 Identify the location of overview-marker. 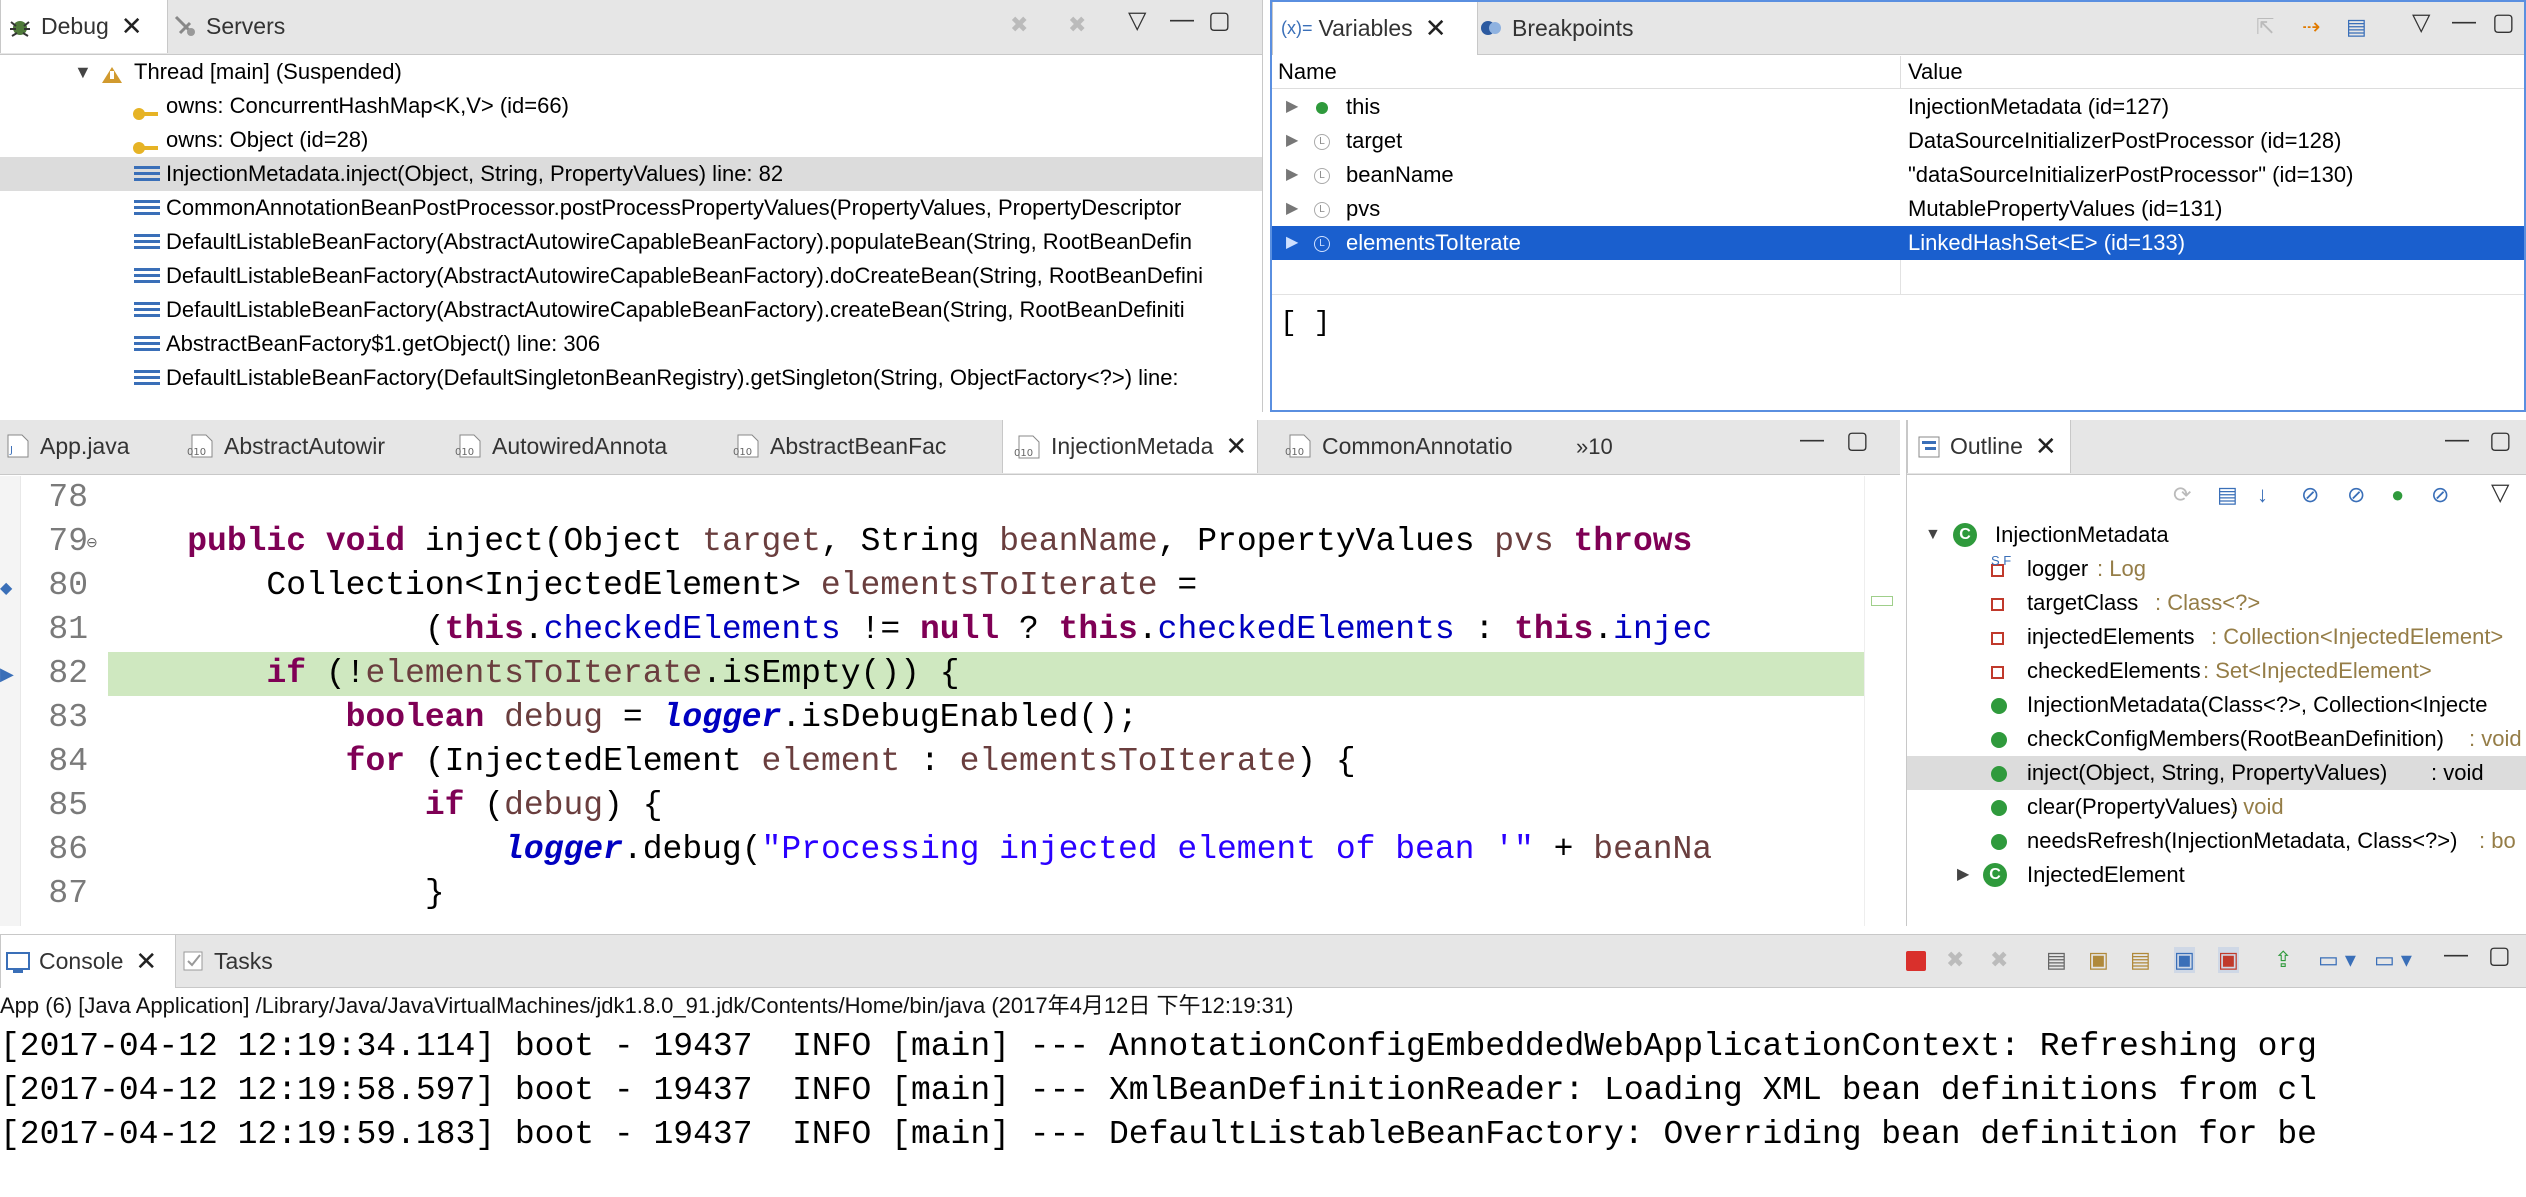
(1882, 601).